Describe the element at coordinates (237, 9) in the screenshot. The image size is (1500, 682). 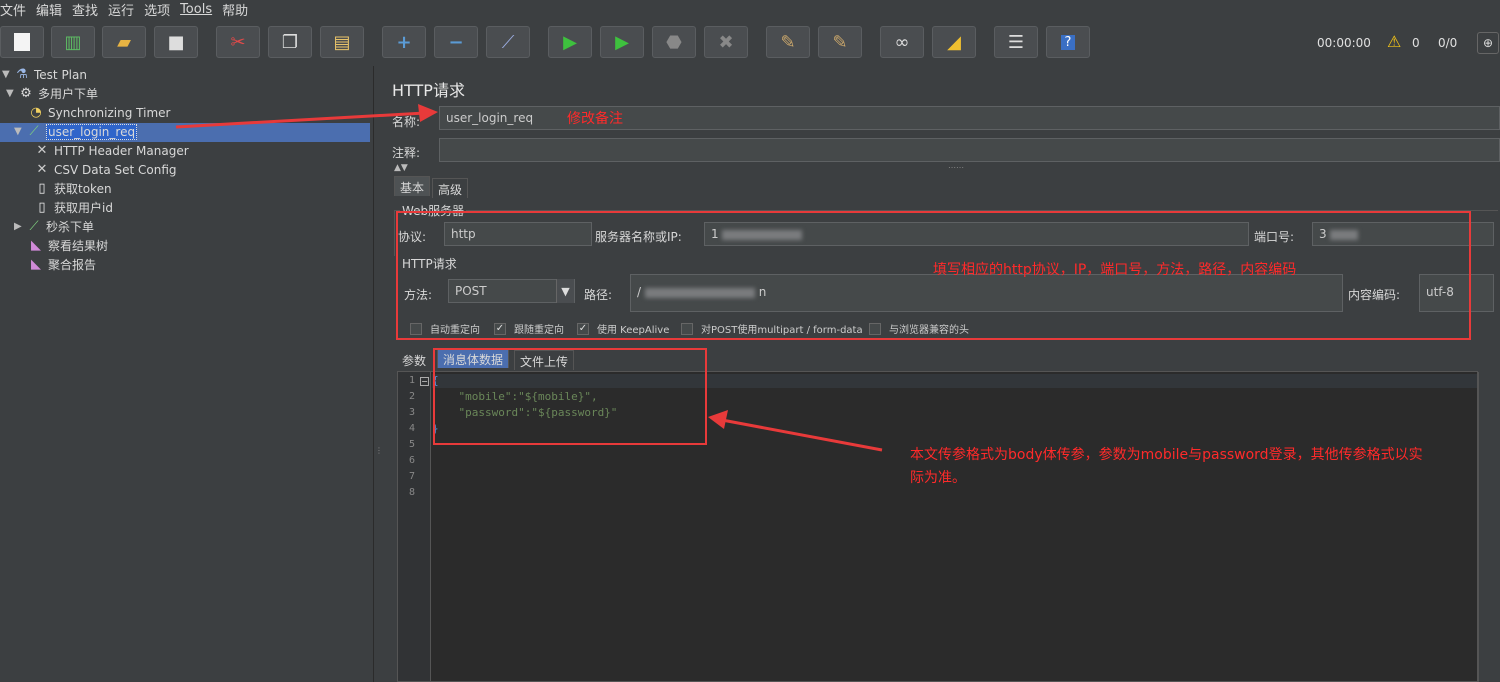
I see `menu-help: 帮助` at that location.